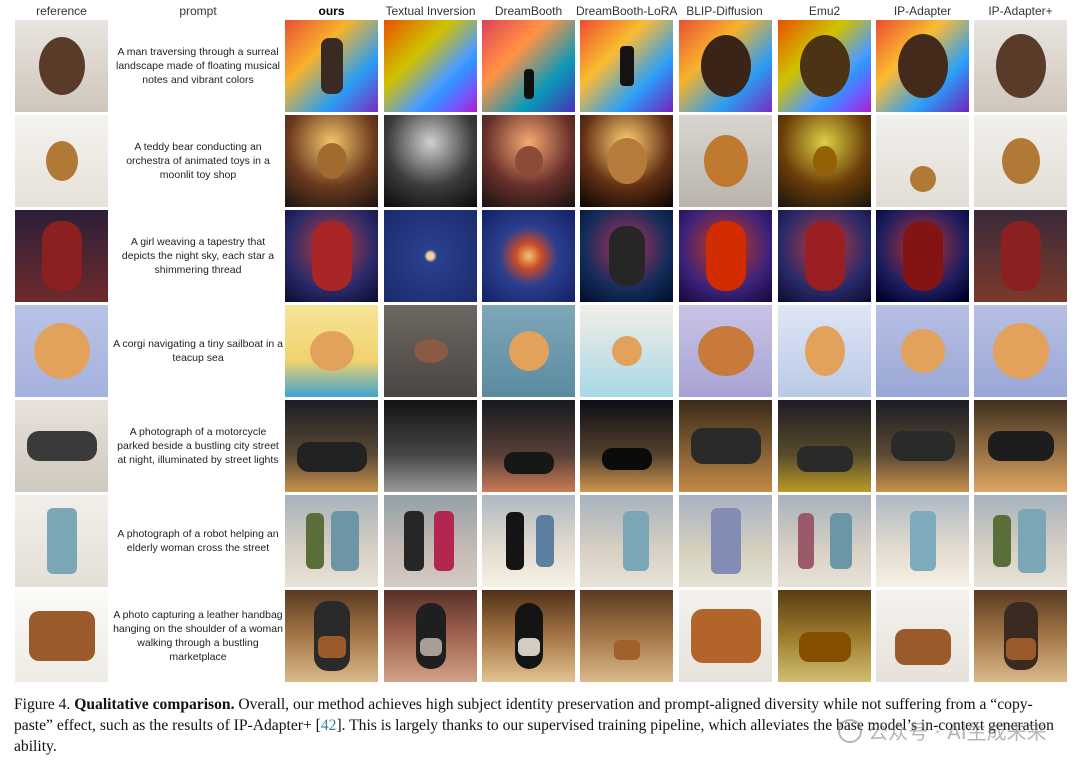 The image size is (1080, 770). What do you see at coordinates (627, 11) in the screenshot?
I see `header-dreambooth-lora: DreamBooth-LoRA` at bounding box center [627, 11].